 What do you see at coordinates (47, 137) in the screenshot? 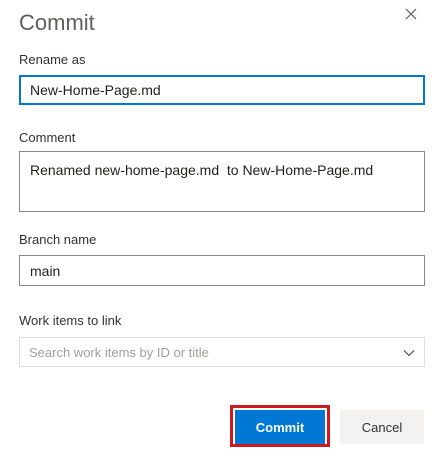
I see `comment-label: Comment` at bounding box center [47, 137].